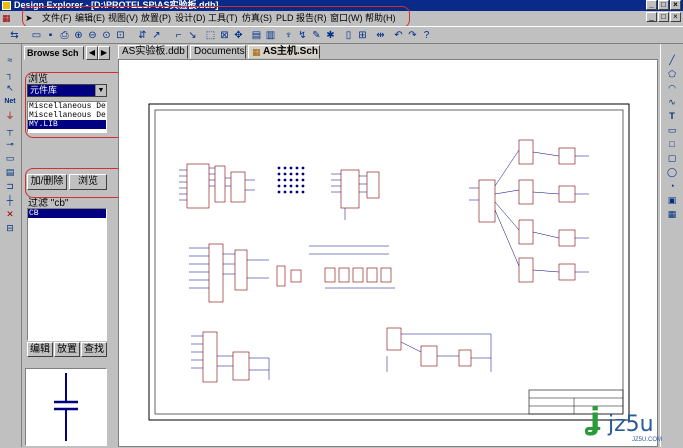 The height and width of the screenshot is (448, 683). I want to click on select-area-icon: ⬚, so click(210, 35).